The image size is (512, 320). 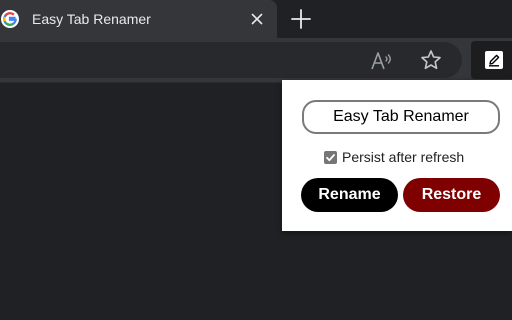 What do you see at coordinates (256, 60) in the screenshot?
I see `browser-toolbar` at bounding box center [256, 60].